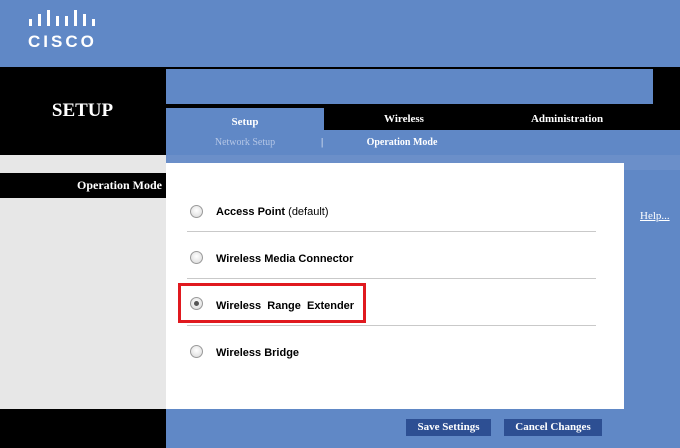 This screenshot has width=680, height=448. I want to click on section-label: Operation Mode, so click(119, 185).